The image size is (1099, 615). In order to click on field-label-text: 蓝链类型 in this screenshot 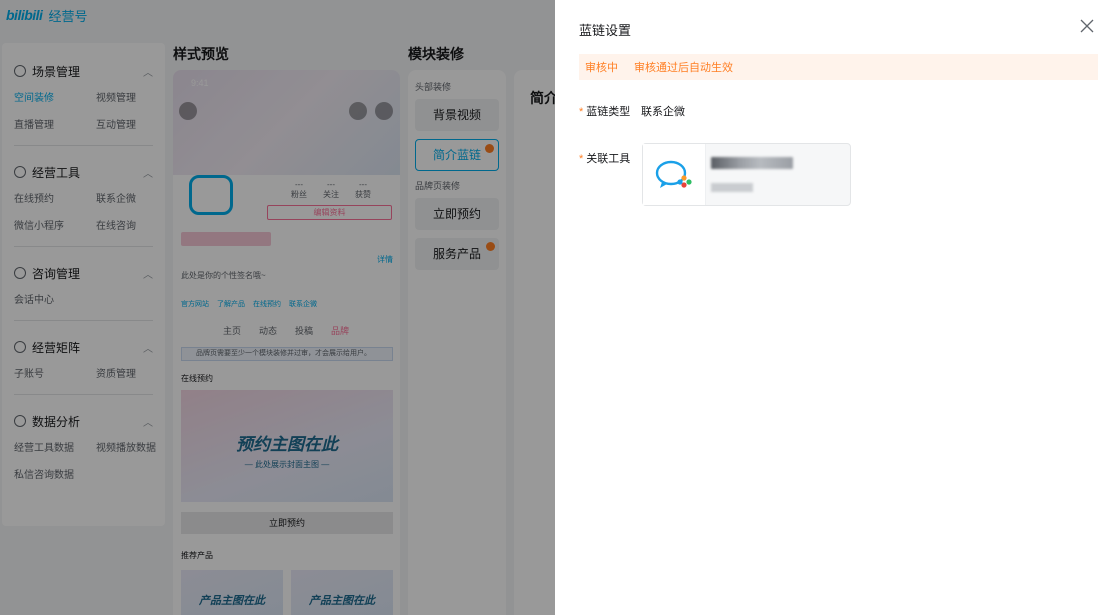, I will do `click(608, 112)`.